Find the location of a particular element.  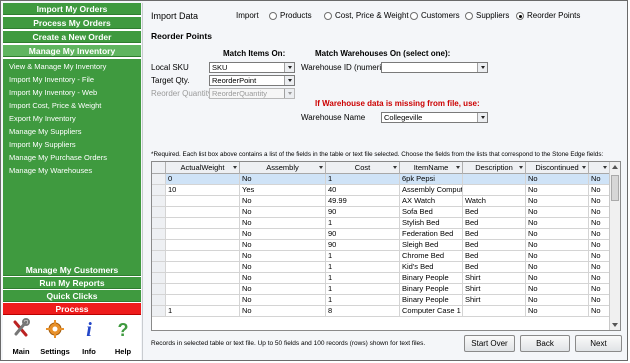

column-header-actualweight: ActualWeight is located at coordinates (203, 168).